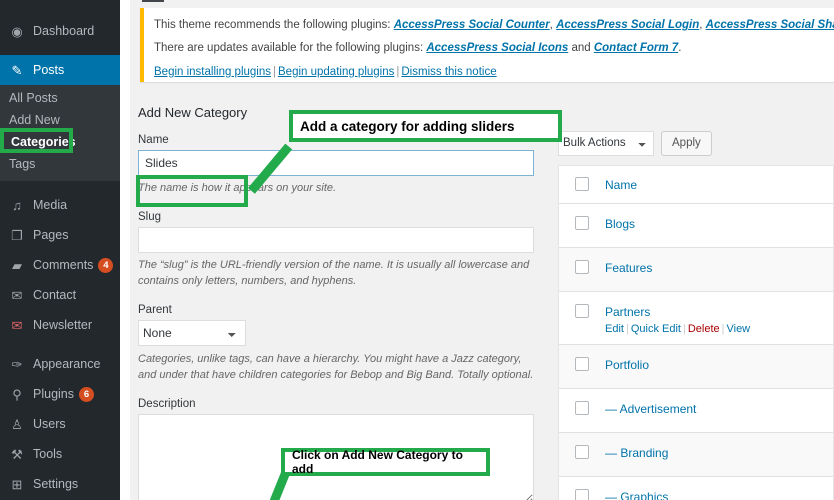 The height and width of the screenshot is (500, 834). I want to click on quick-edit-link: Quick Edit, so click(656, 329).